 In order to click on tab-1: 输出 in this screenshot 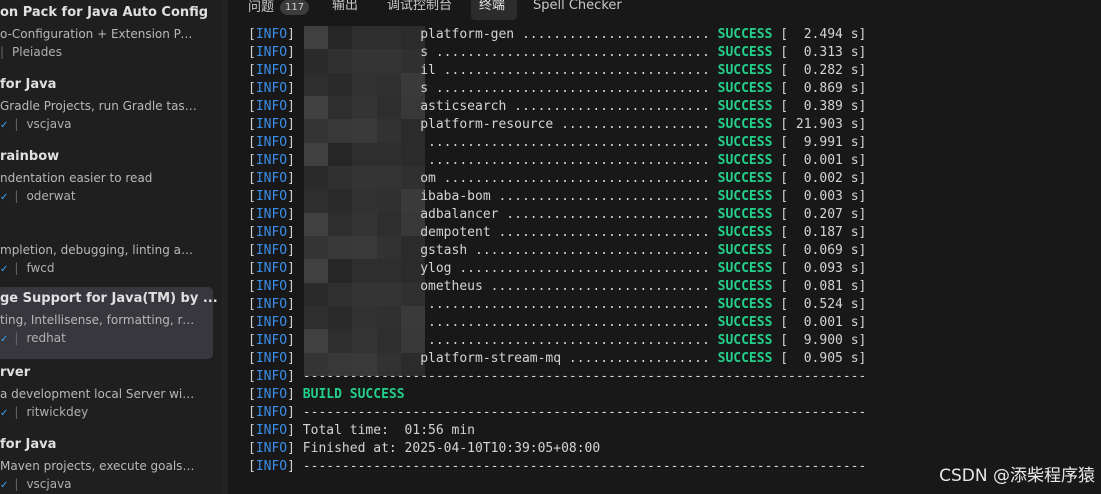, I will do `click(346, 10)`.